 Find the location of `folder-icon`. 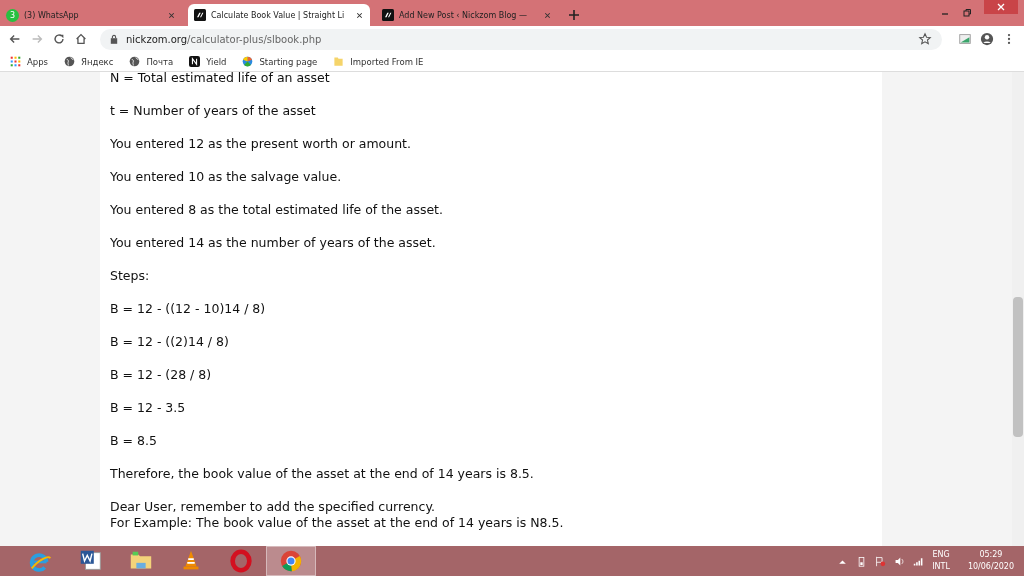

folder-icon is located at coordinates (339, 61).